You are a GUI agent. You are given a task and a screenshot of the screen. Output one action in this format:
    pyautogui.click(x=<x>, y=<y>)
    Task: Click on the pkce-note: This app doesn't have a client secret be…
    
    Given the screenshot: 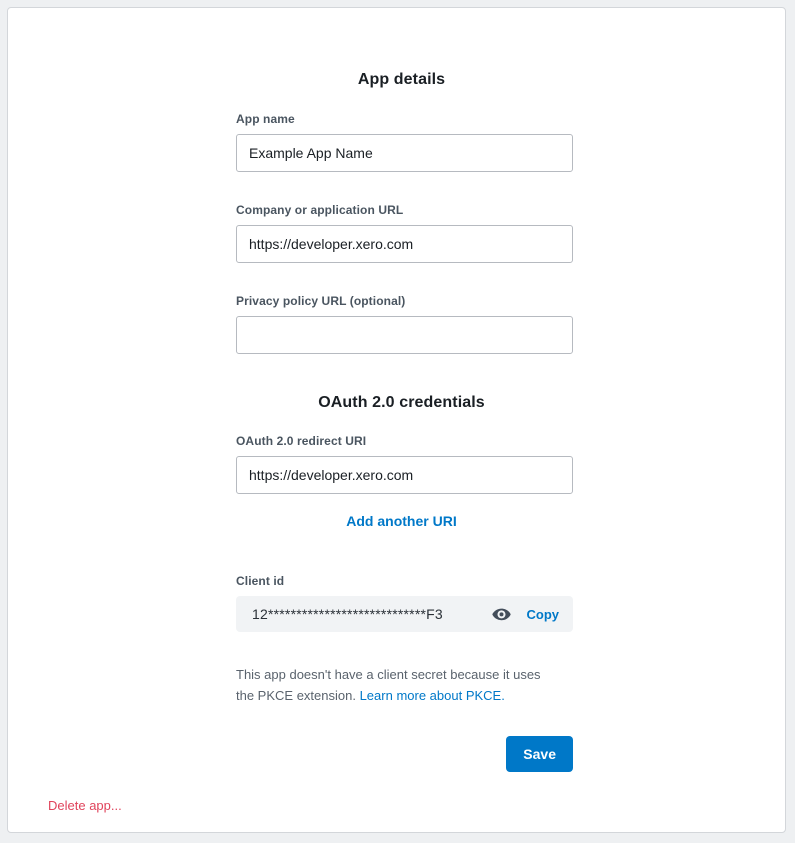 What is the action you would take?
    pyautogui.click(x=396, y=685)
    